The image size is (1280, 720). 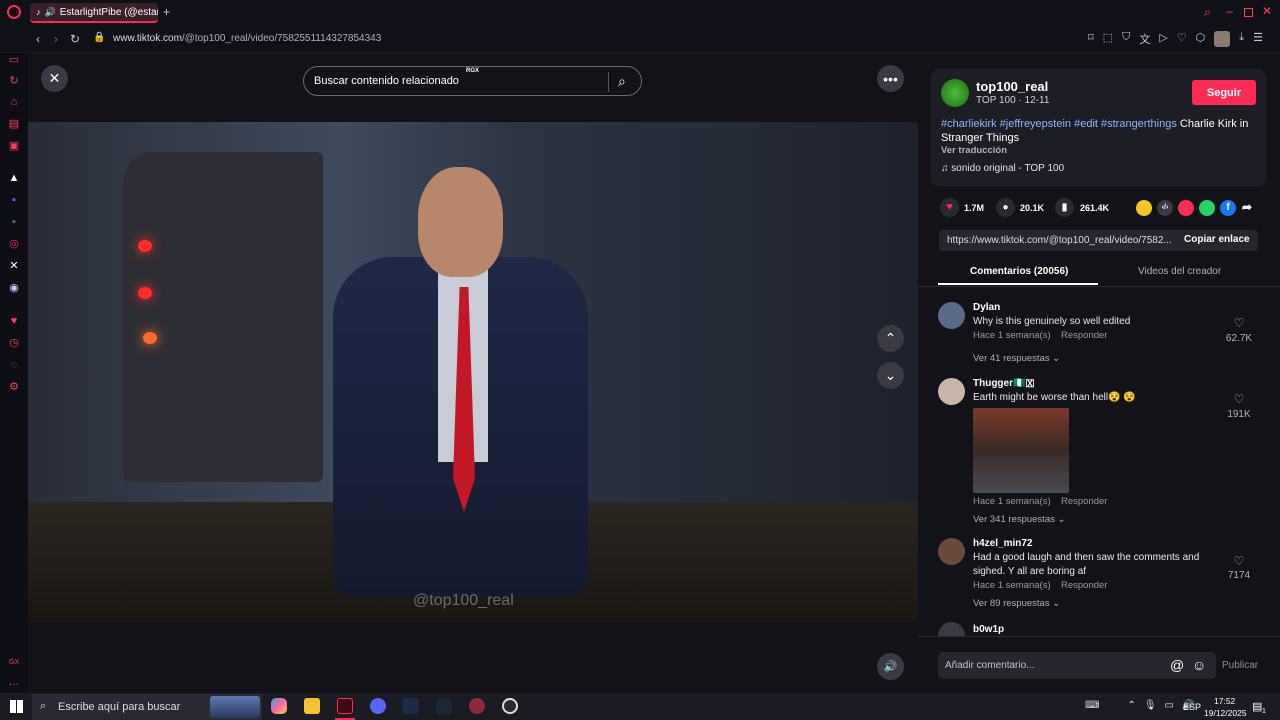 What do you see at coordinates (986, 307) in the screenshot?
I see `comment-author: Dylan` at bounding box center [986, 307].